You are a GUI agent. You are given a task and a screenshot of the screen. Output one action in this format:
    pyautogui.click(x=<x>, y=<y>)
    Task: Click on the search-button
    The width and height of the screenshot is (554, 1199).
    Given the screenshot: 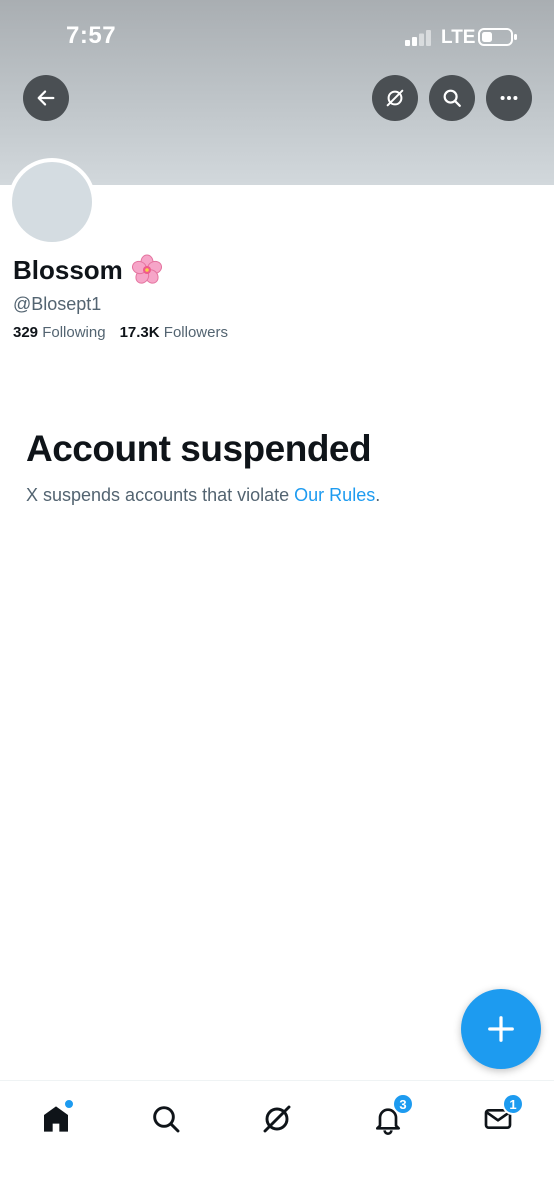 What is the action you would take?
    pyautogui.click(x=452, y=98)
    